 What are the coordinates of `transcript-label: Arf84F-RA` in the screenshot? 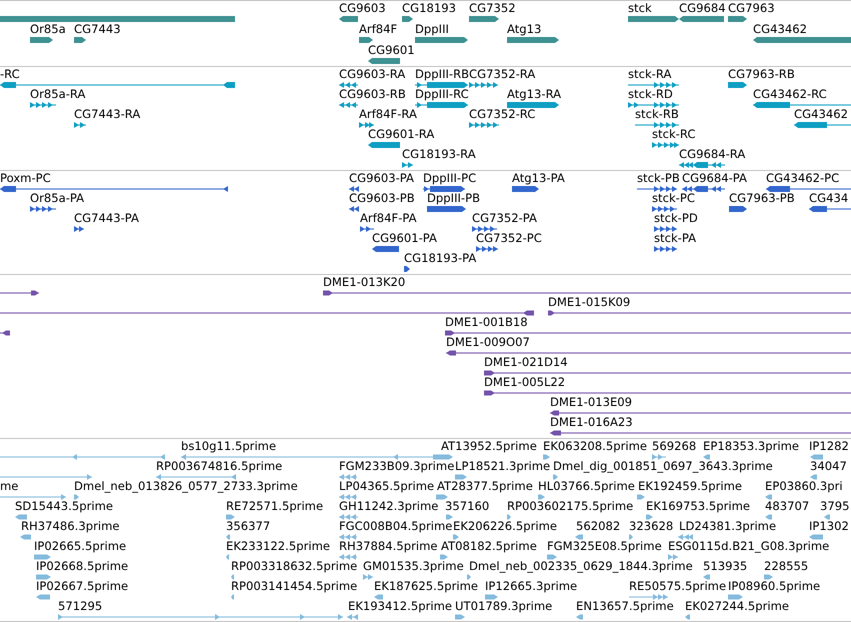 It's located at (388, 114).